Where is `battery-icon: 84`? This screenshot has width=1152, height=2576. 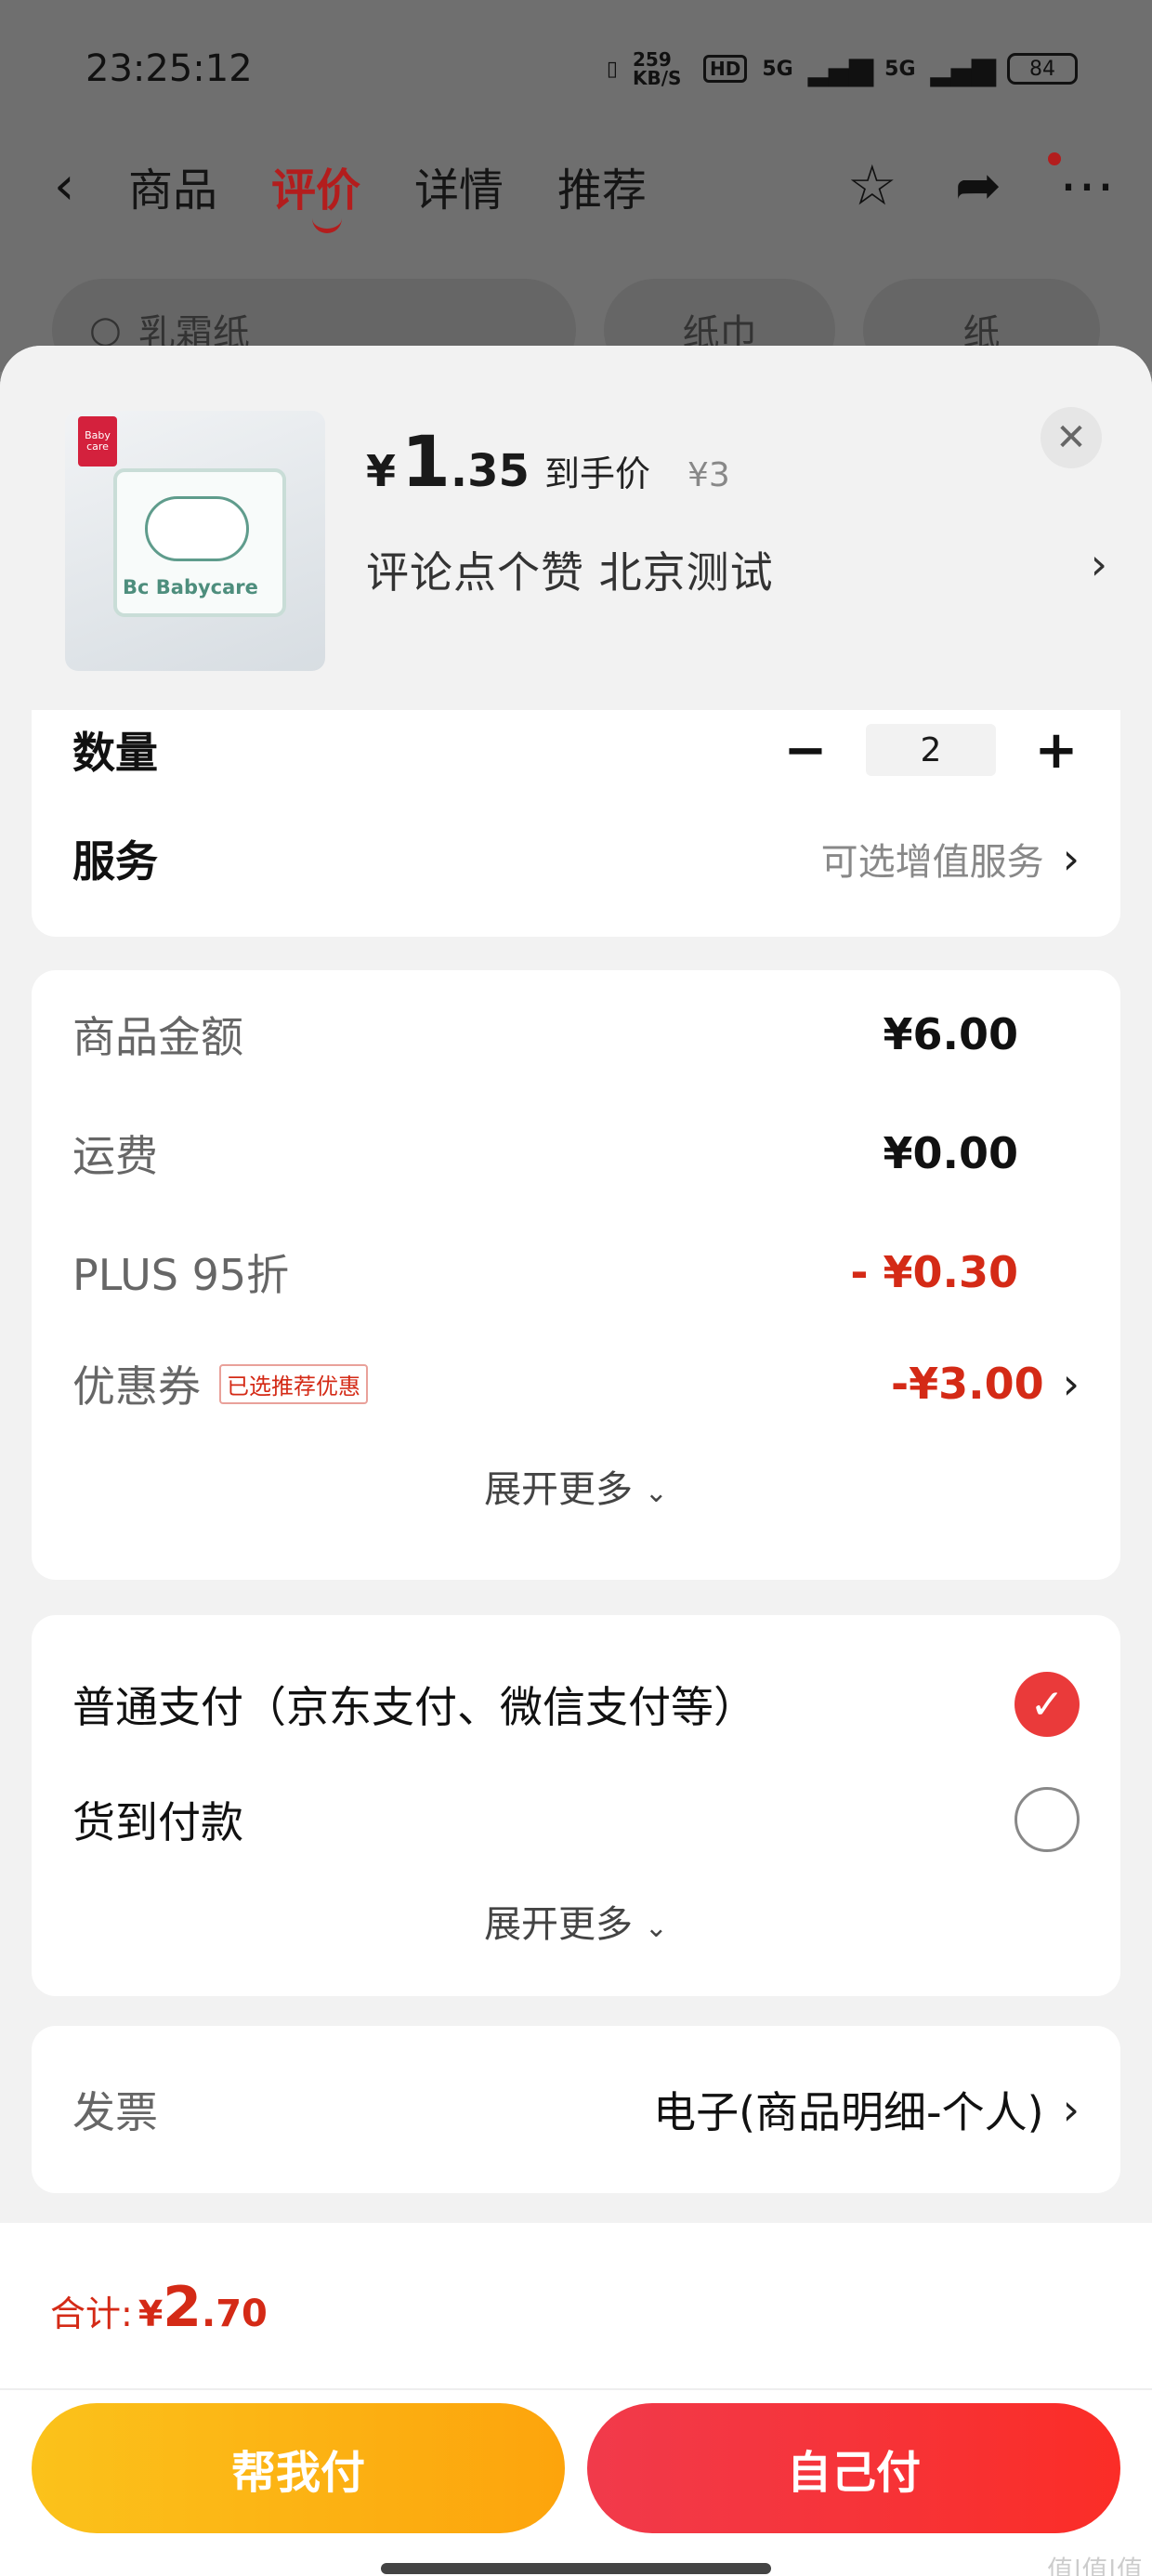
battery-icon: 84 is located at coordinates (1042, 69).